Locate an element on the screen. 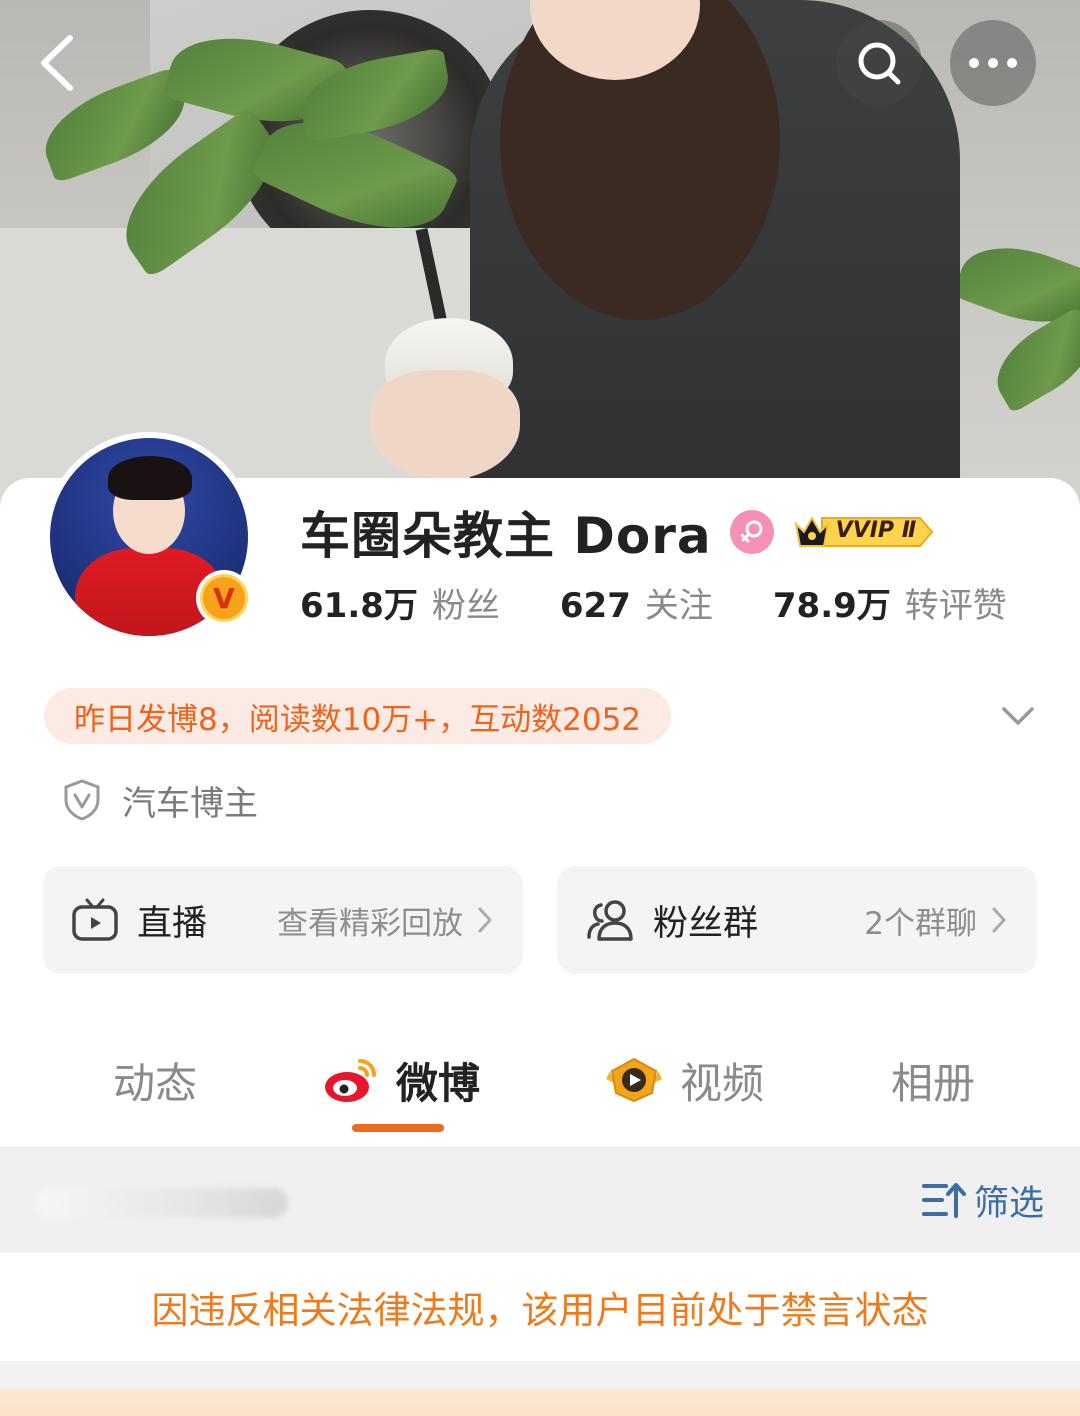 This screenshot has height=1416, width=1080. tab-label: 相册 is located at coordinates (933, 1083).